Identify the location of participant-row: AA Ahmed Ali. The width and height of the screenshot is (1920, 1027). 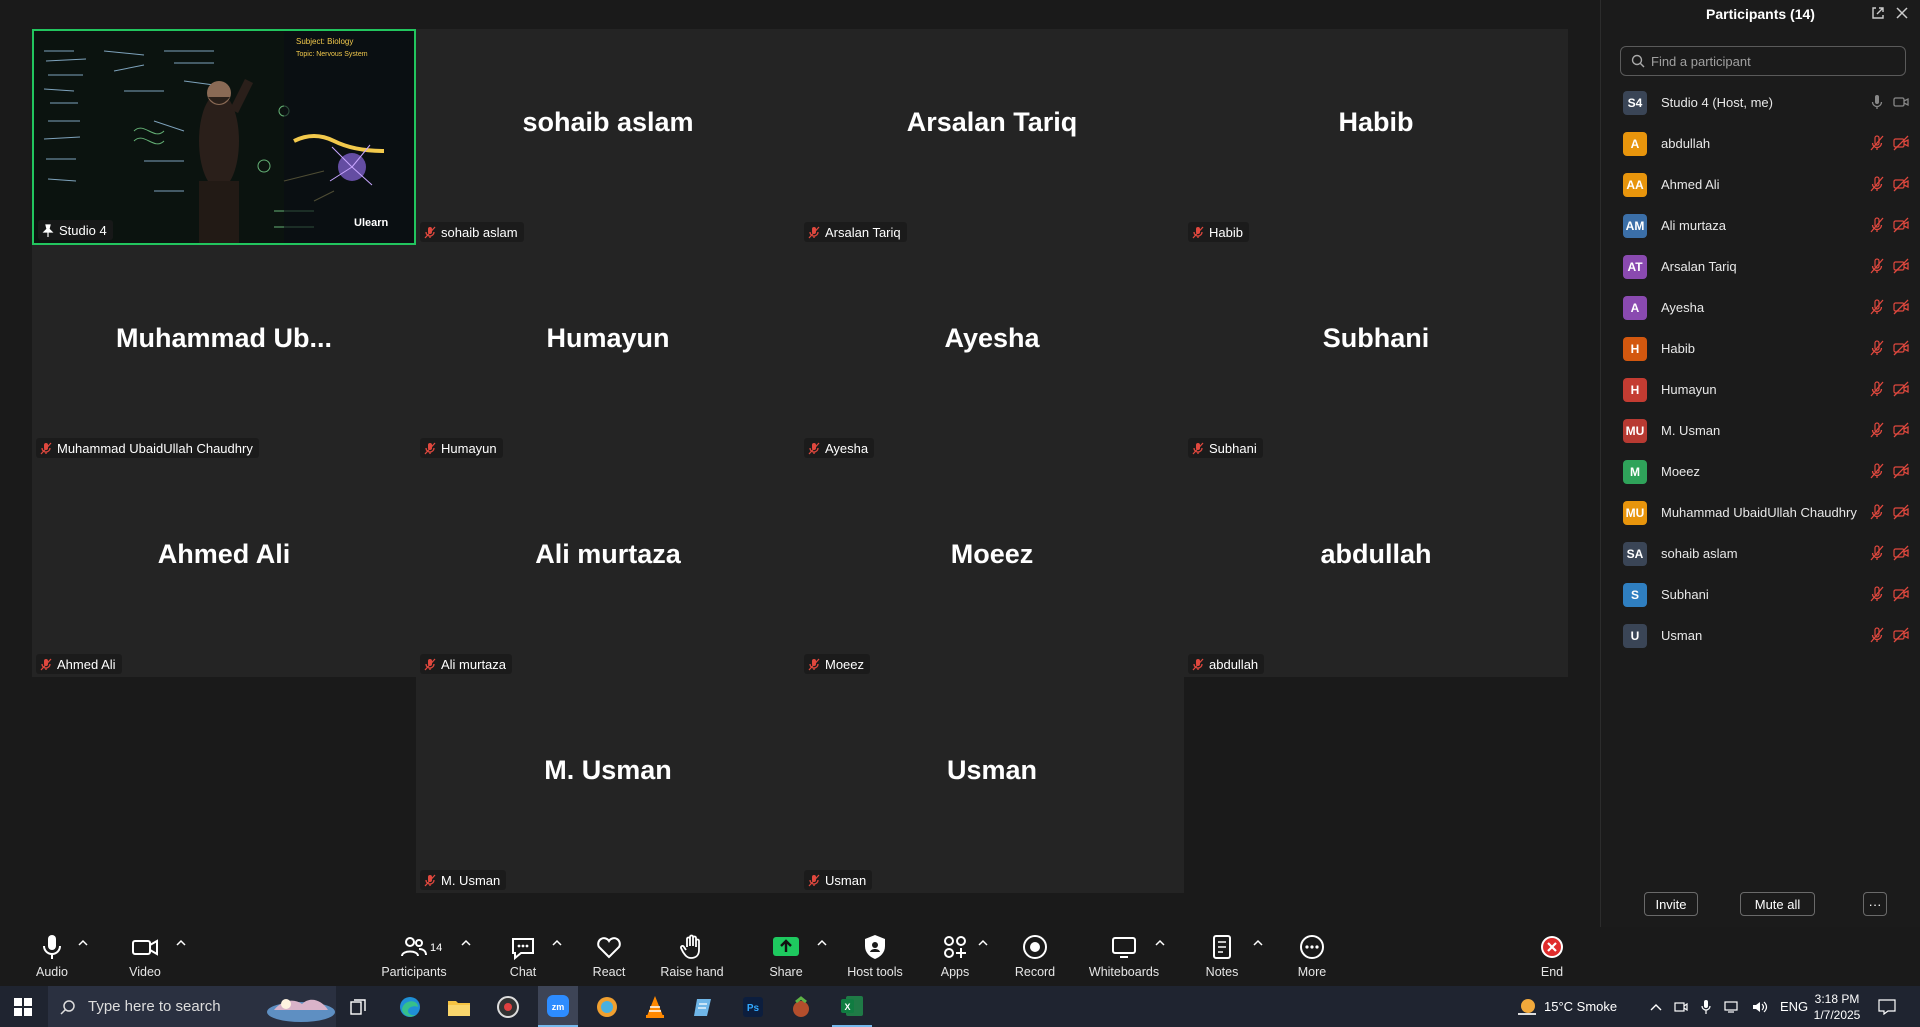
(1760, 184).